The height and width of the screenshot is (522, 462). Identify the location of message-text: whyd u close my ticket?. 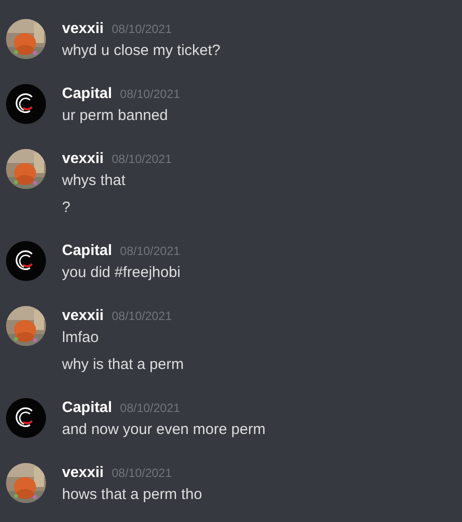
(141, 51).